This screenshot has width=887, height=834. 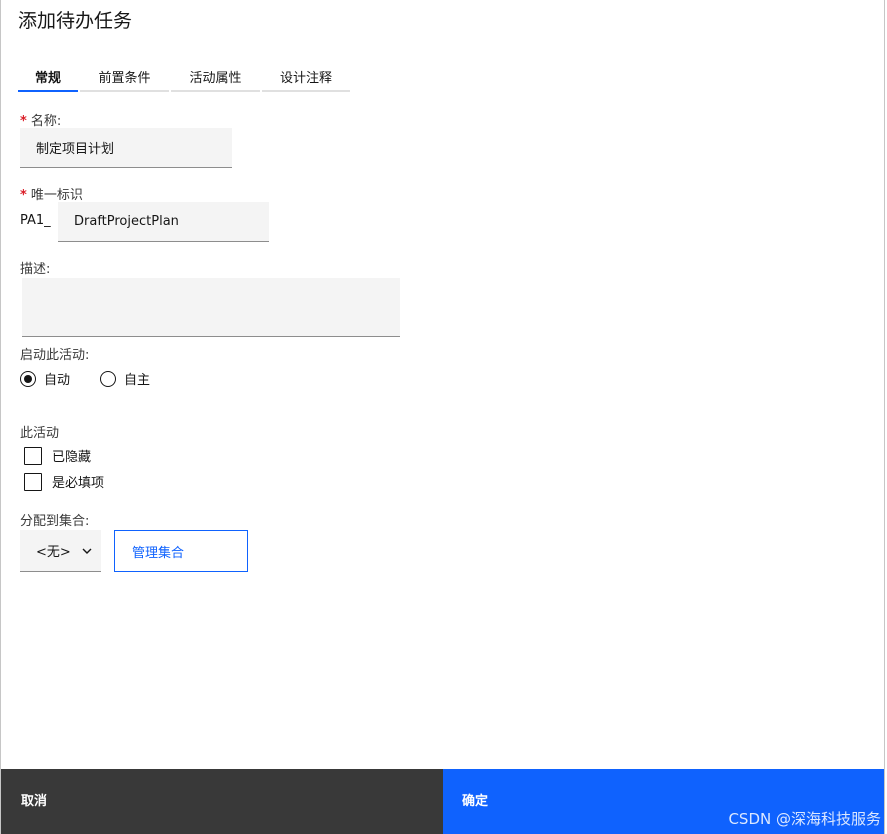 What do you see at coordinates (126, 221) in the screenshot?
I see `id-input-value: DraftProjectPlan` at bounding box center [126, 221].